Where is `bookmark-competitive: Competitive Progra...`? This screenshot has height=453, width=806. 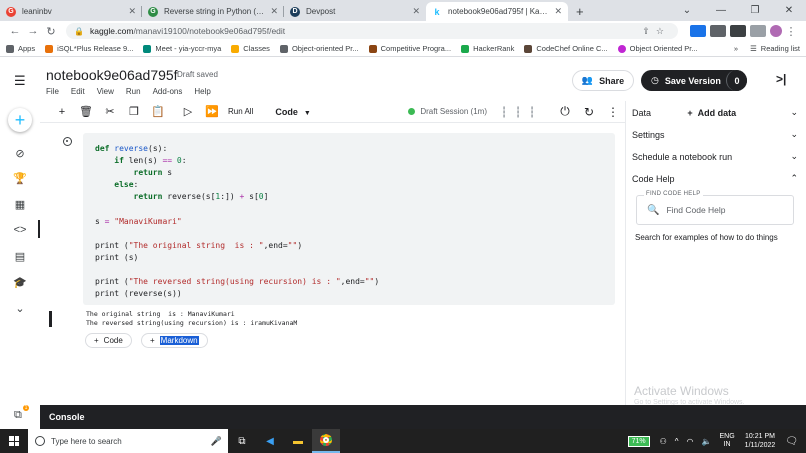
bookmark-competitive: Competitive Progra... is located at coordinates (409, 48).